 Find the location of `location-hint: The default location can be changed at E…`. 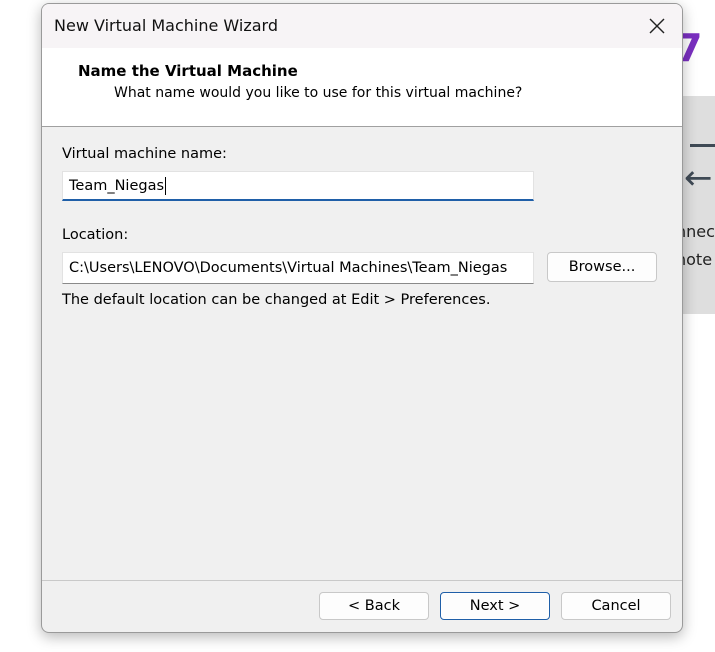

location-hint: The default location can be changed at E… is located at coordinates (276, 300).